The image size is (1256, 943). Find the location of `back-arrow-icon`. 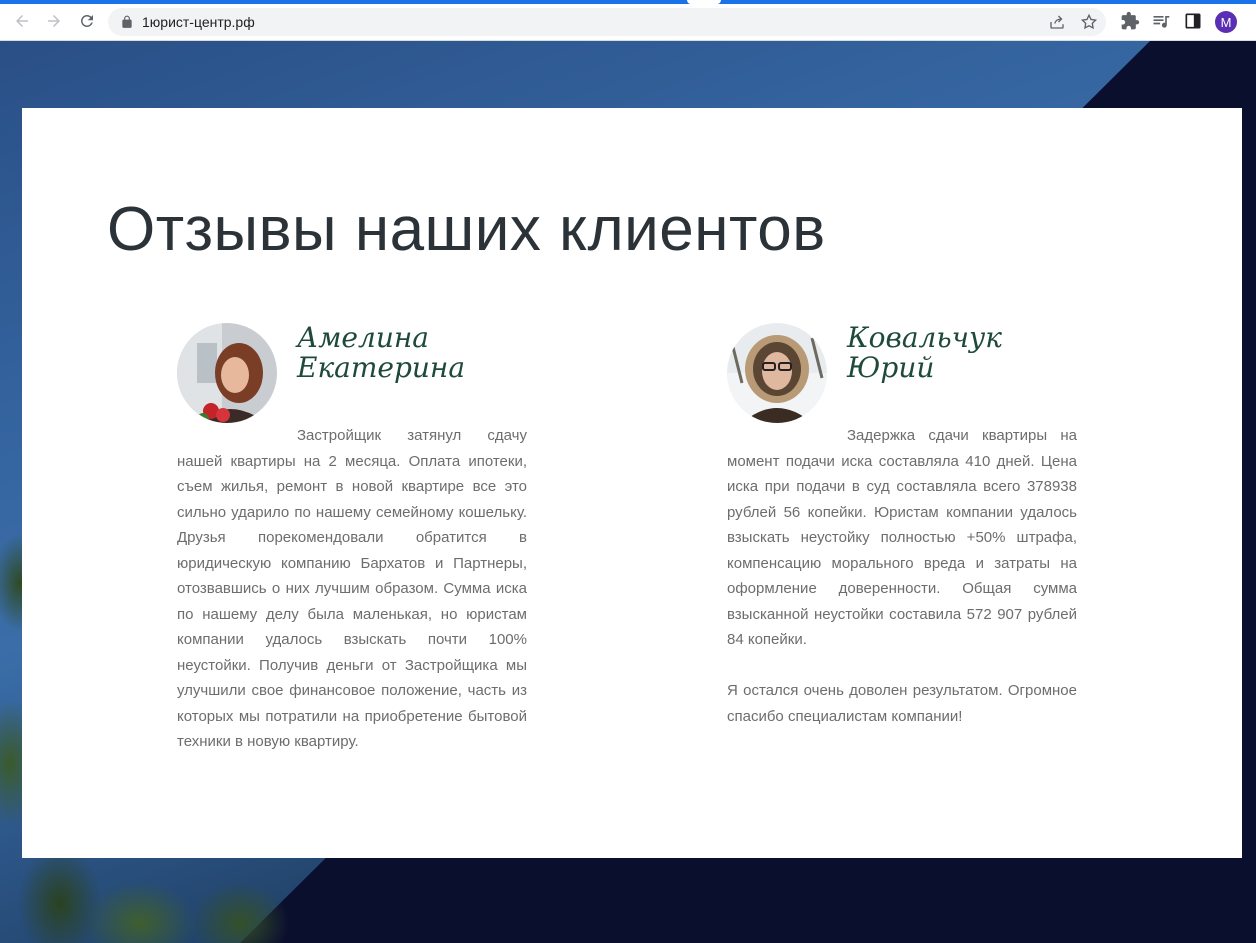

back-arrow-icon is located at coordinates (22, 21).